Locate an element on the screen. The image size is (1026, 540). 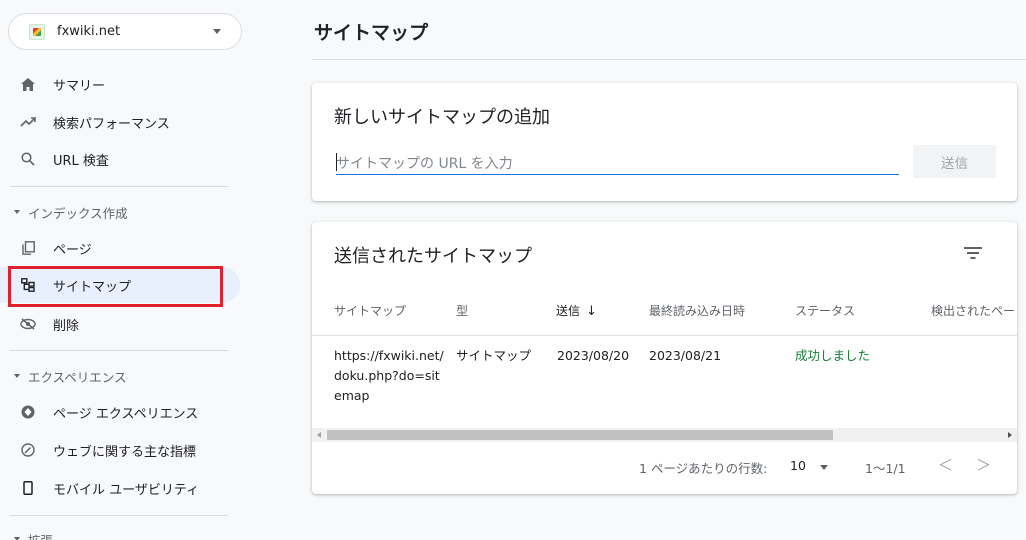
page-range: 1～1/1 is located at coordinates (885, 468).